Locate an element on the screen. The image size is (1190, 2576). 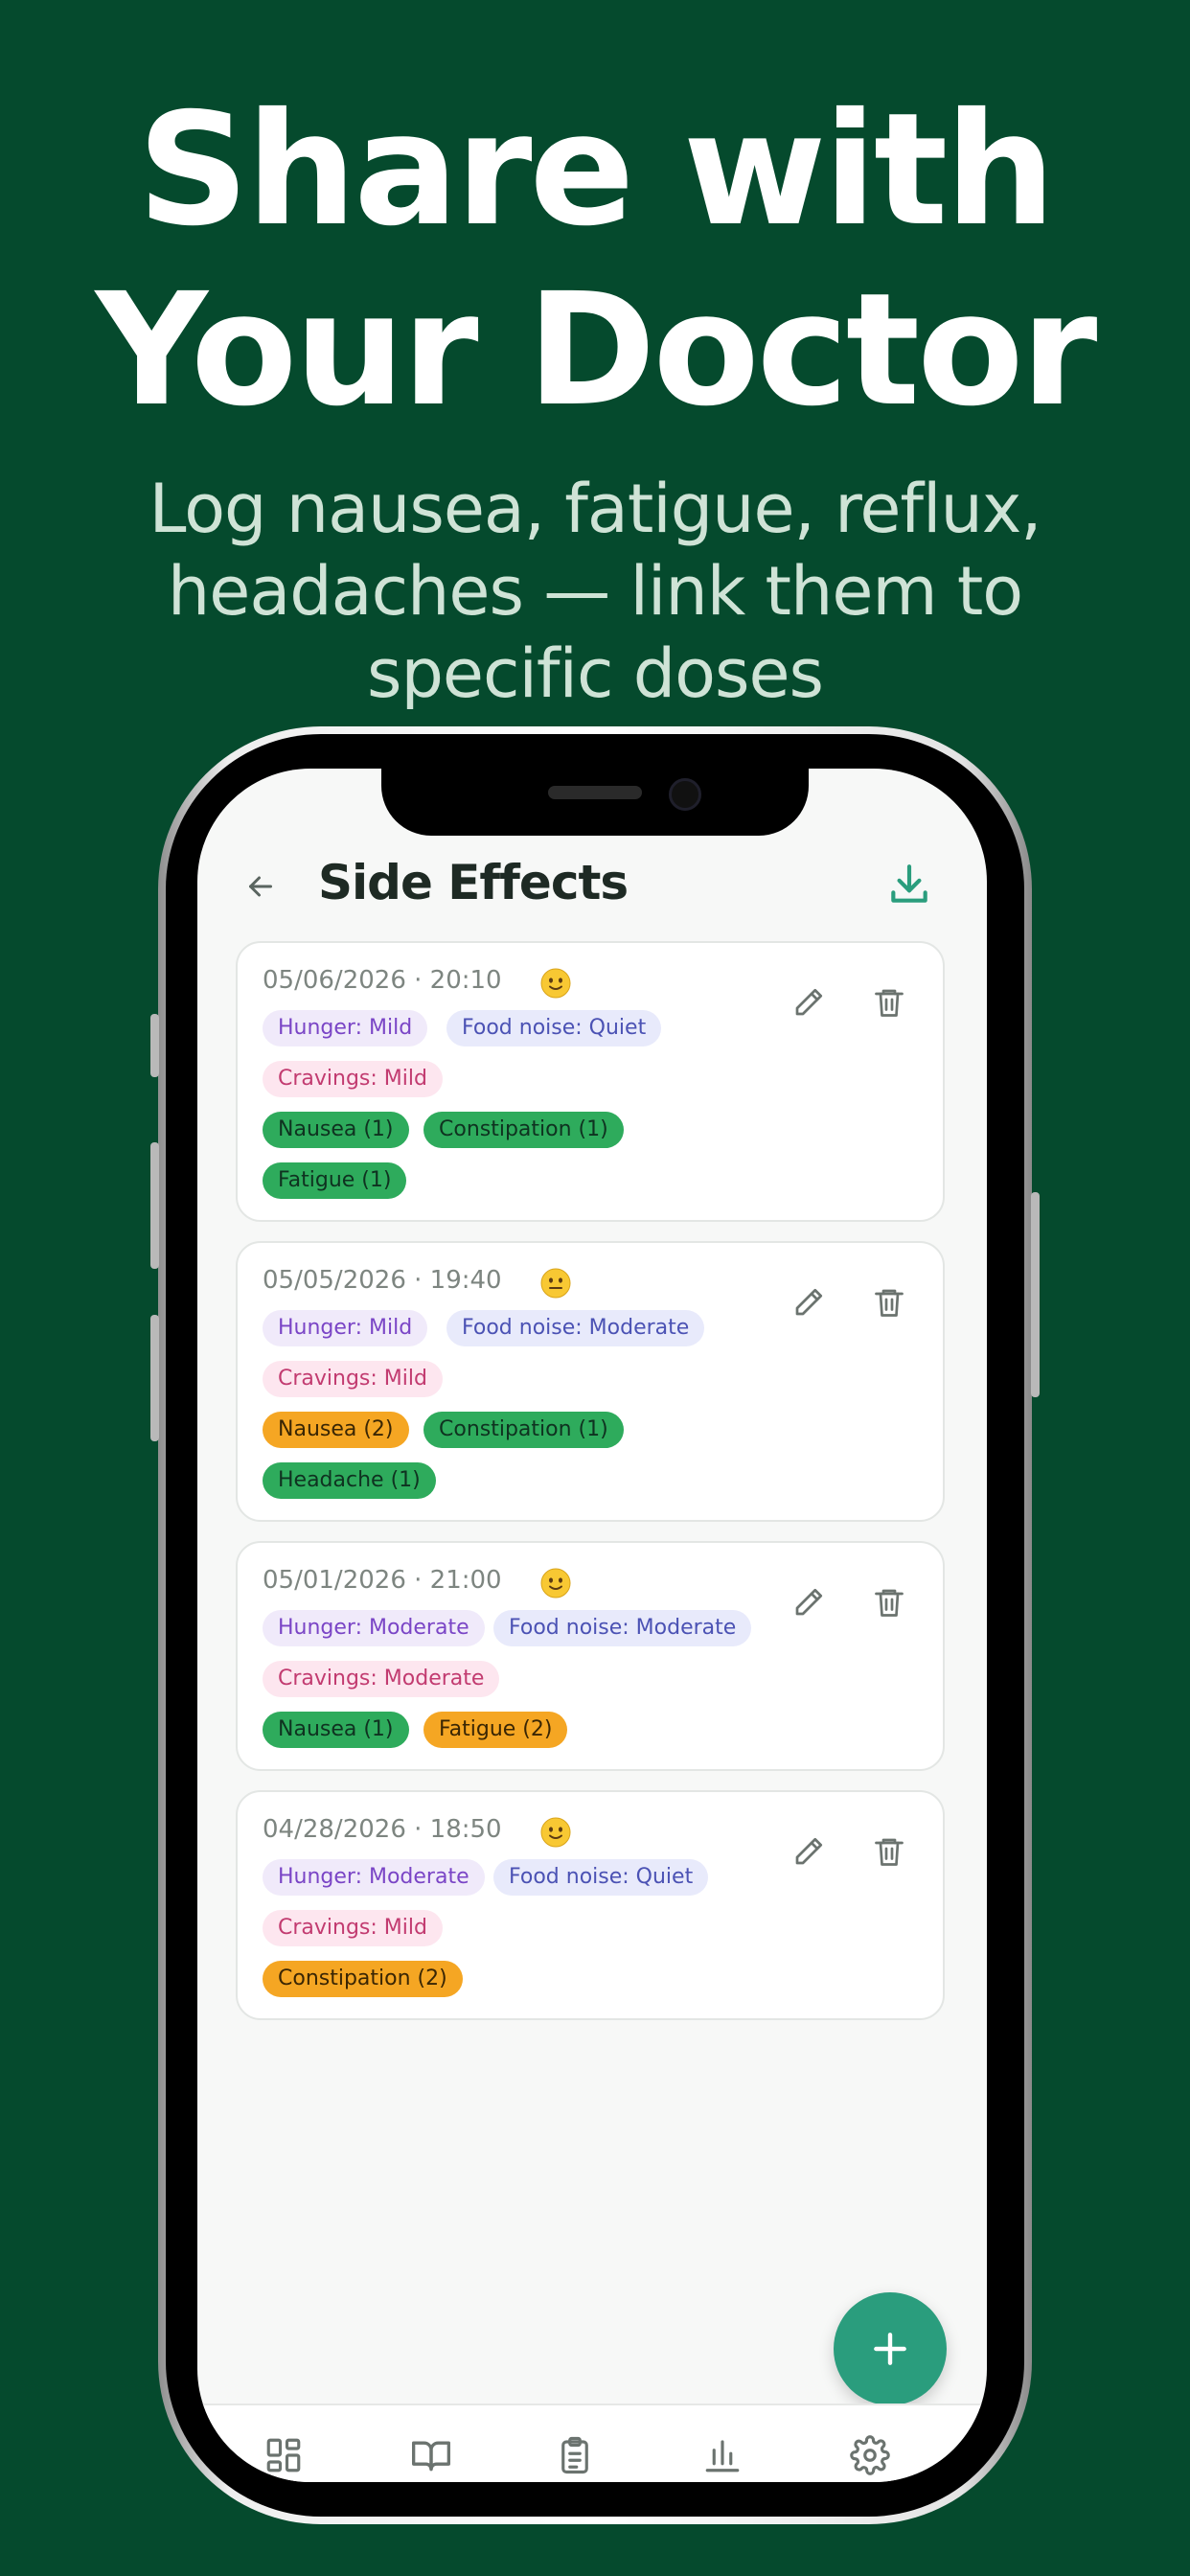
bottom-nav is located at coordinates (592, 2443).